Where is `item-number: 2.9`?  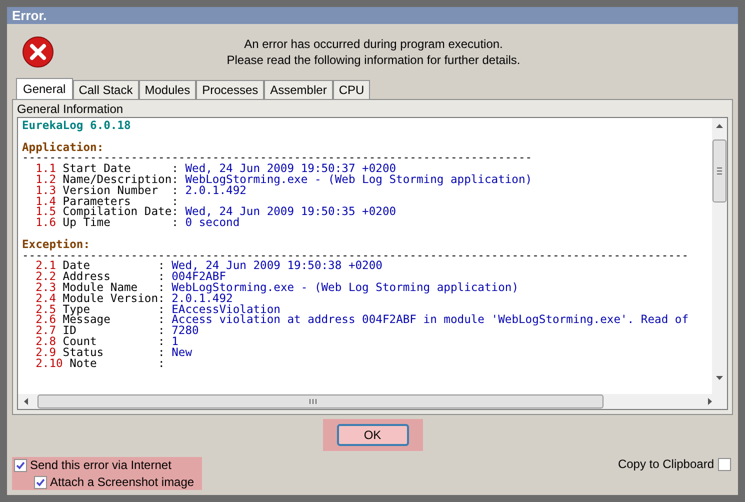 item-number: 2.9 is located at coordinates (46, 353).